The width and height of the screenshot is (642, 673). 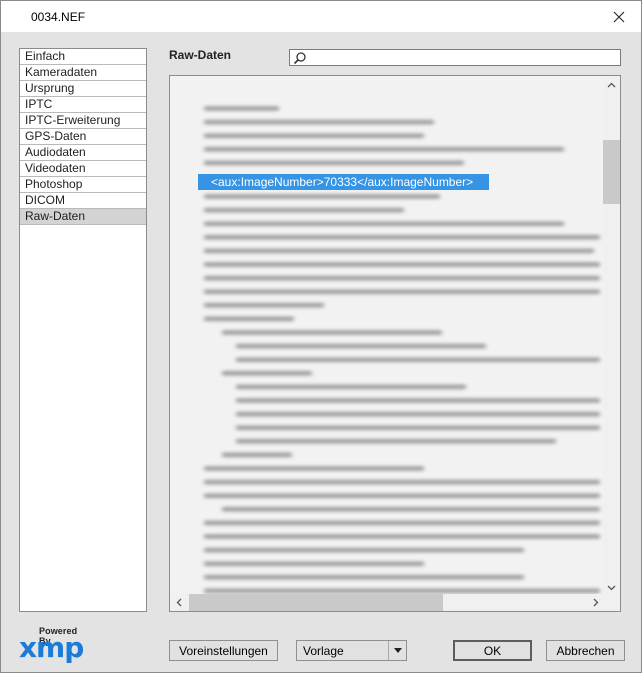 I want to click on sidebar-item-gps-daten: GPS-Daten, so click(x=83, y=137).